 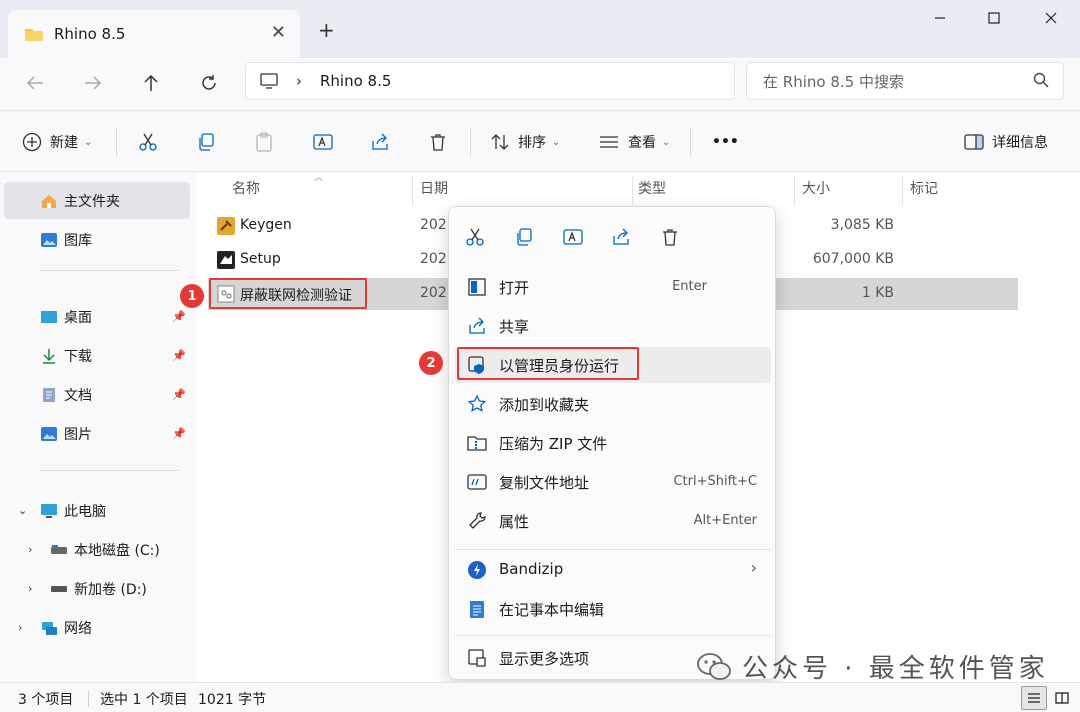 What do you see at coordinates (477, 443) in the screenshot?
I see `zip-folder-icon` at bounding box center [477, 443].